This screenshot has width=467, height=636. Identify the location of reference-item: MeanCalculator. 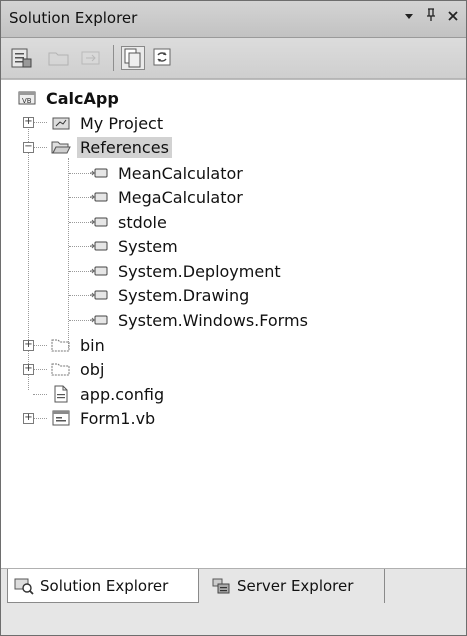
(167, 173).